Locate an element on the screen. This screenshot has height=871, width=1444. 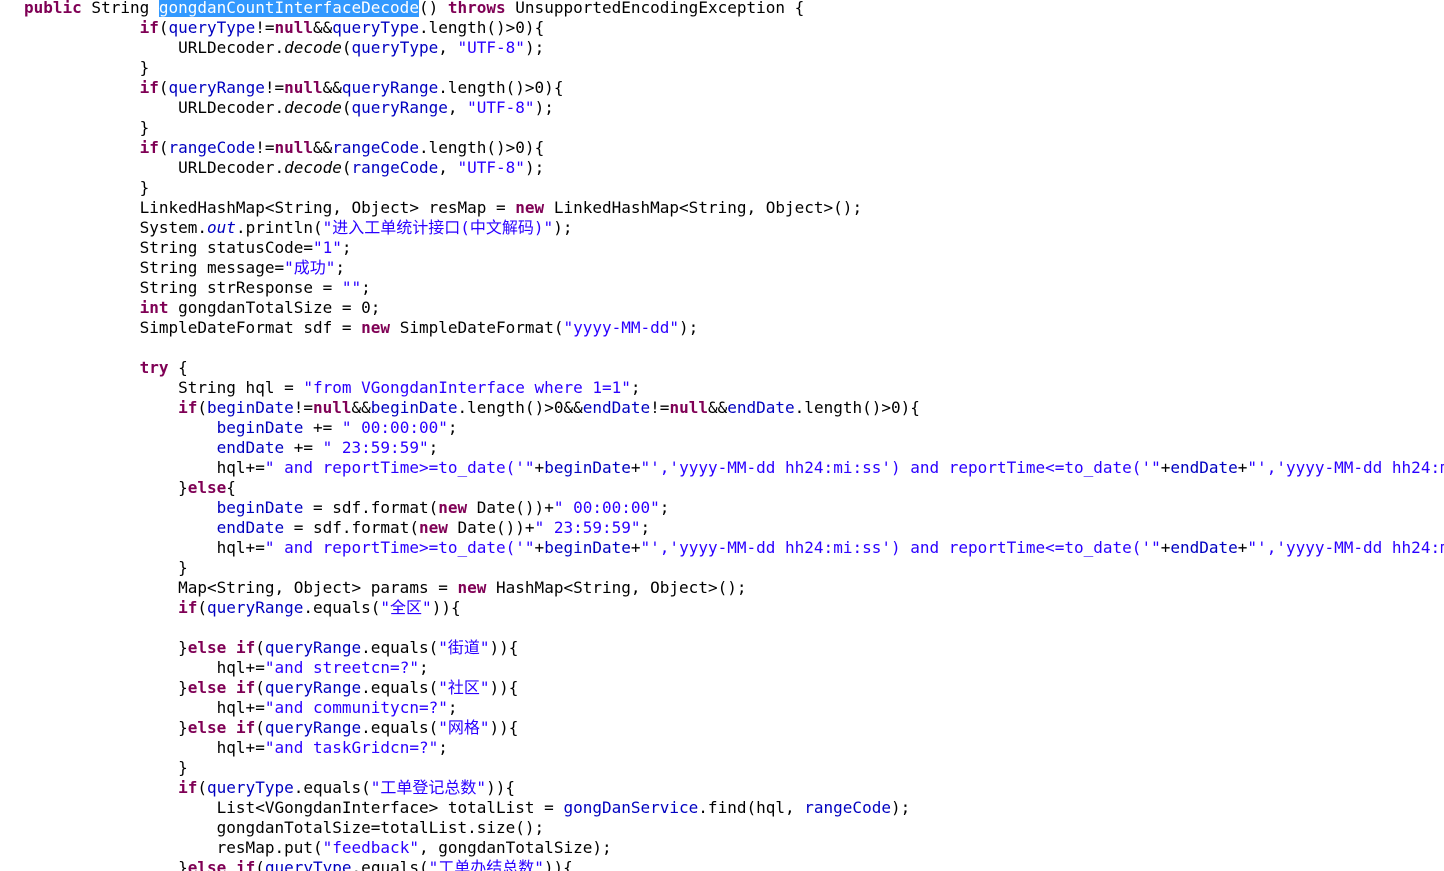
code-text: , is located at coordinates (448, 47).